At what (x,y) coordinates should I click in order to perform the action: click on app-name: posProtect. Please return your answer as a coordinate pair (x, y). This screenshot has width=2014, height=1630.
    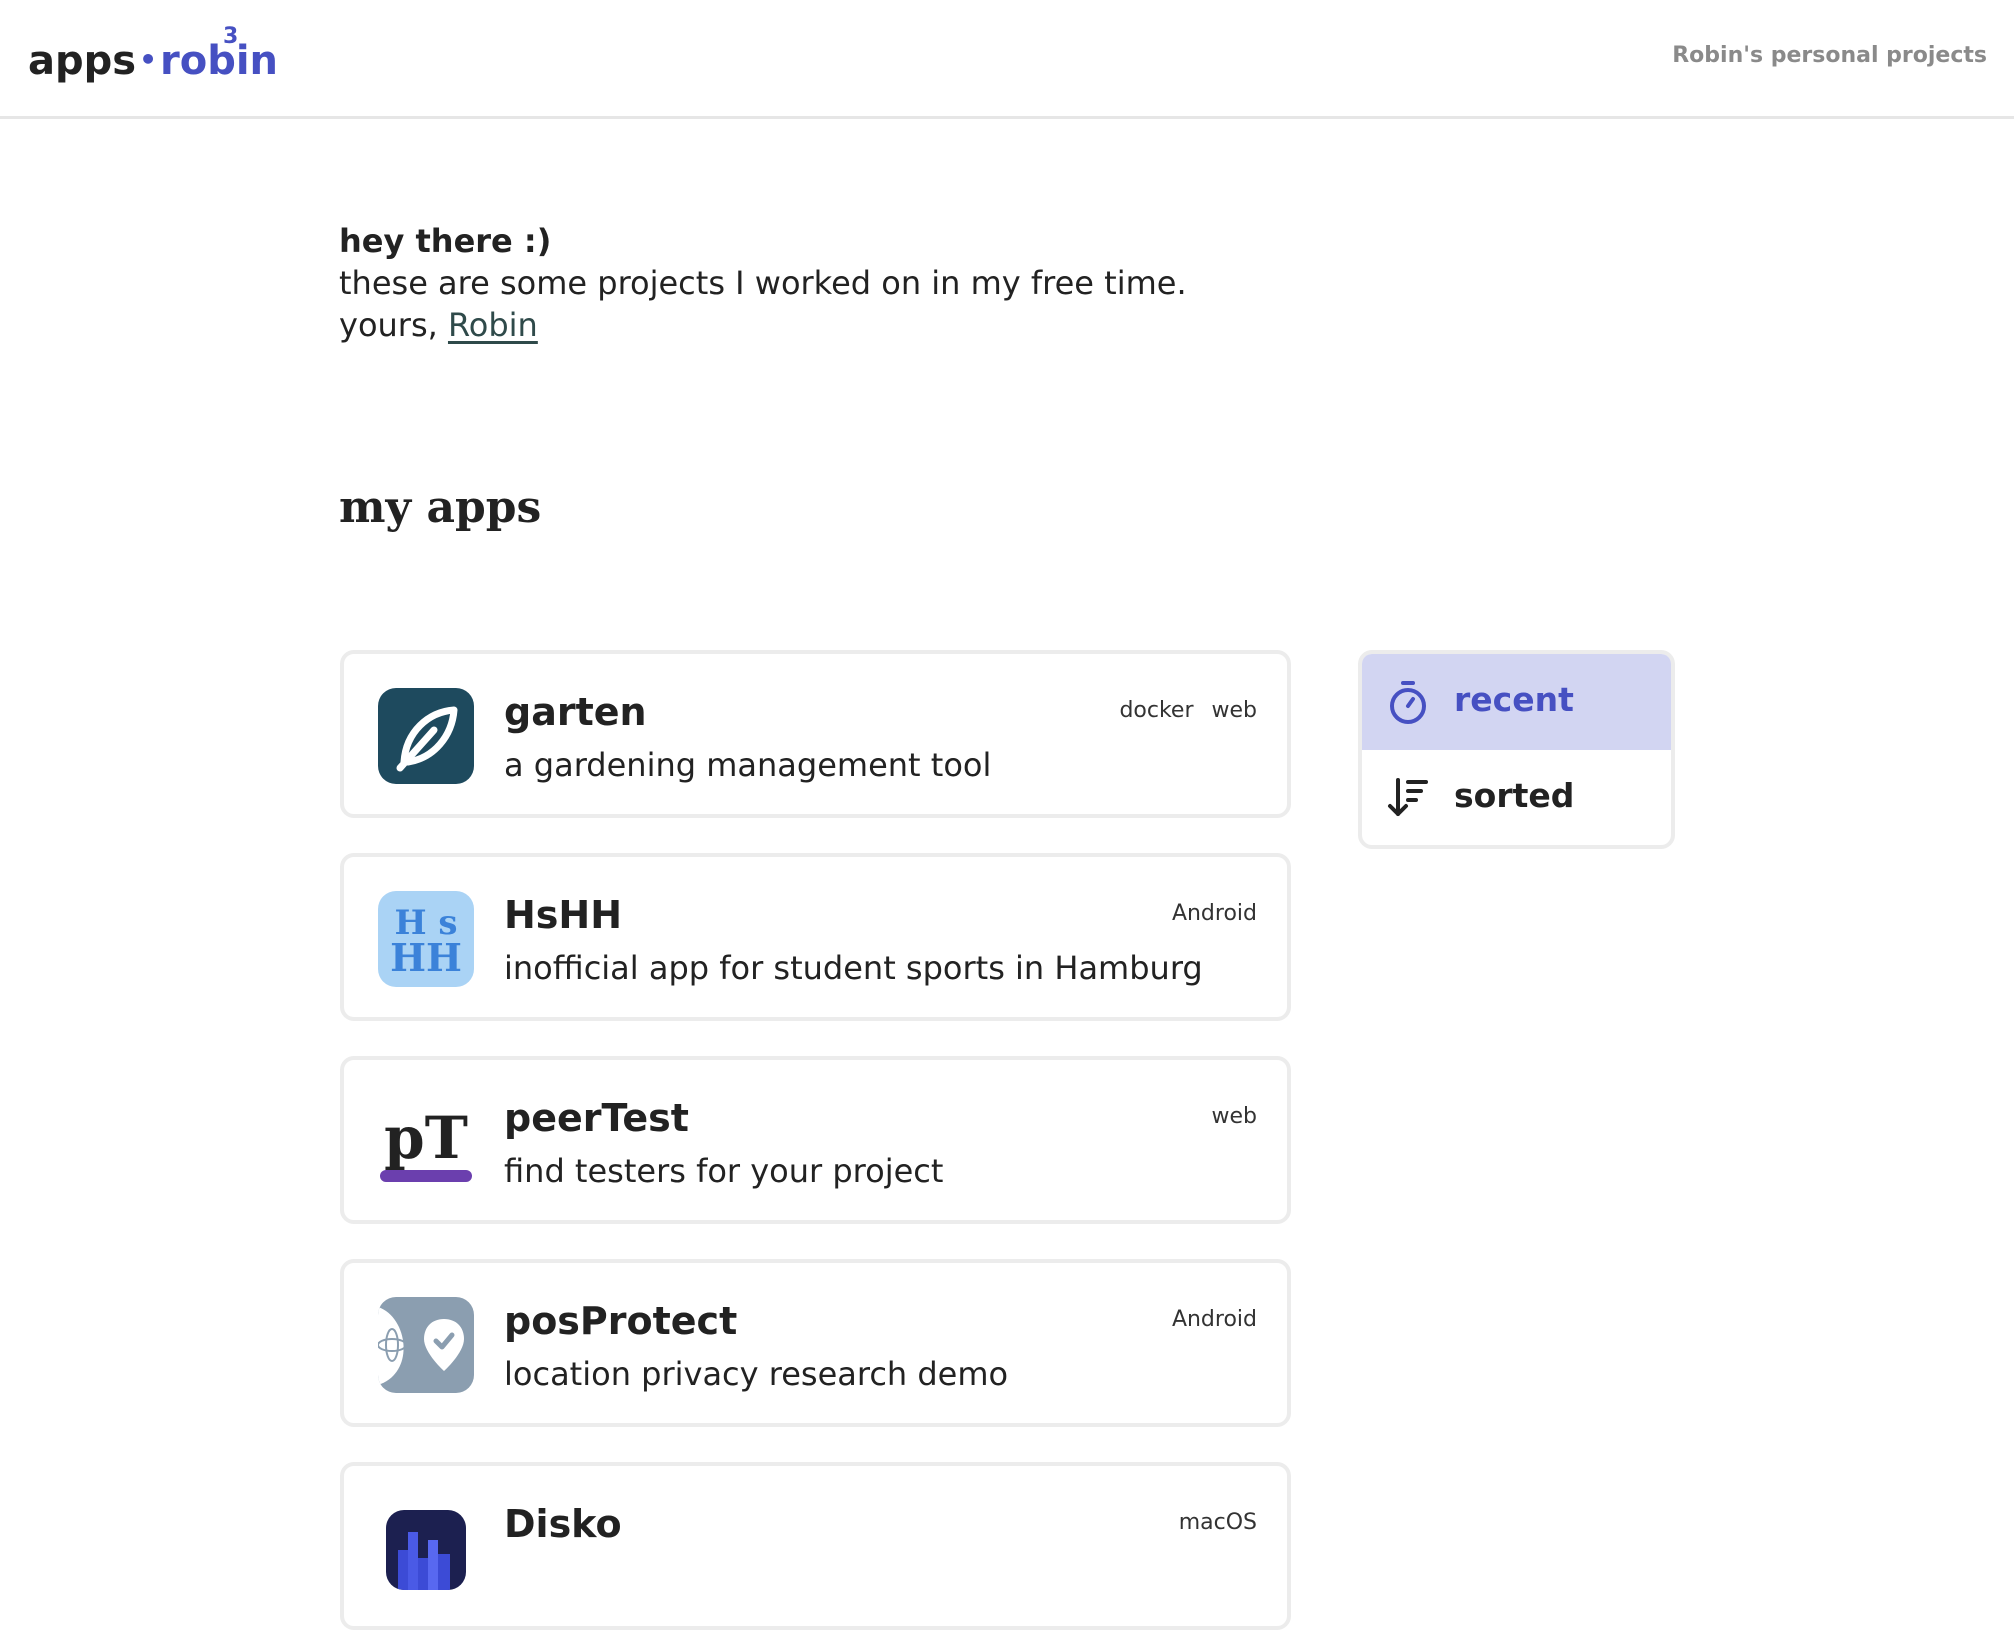
    Looking at the image, I should click on (621, 1321).